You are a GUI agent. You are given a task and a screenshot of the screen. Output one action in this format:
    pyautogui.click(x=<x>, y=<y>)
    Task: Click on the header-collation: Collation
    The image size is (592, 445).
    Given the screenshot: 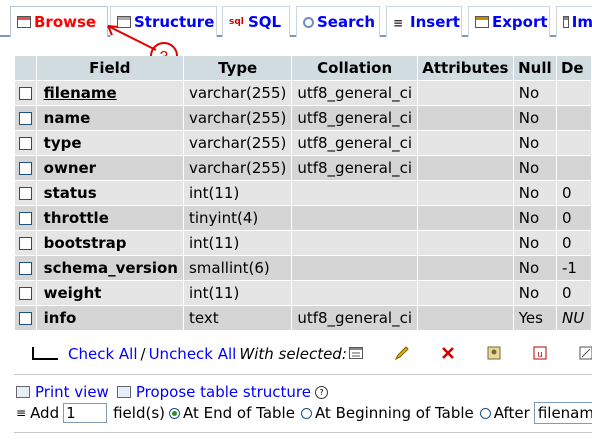 What is the action you would take?
    pyautogui.click(x=354, y=68)
    